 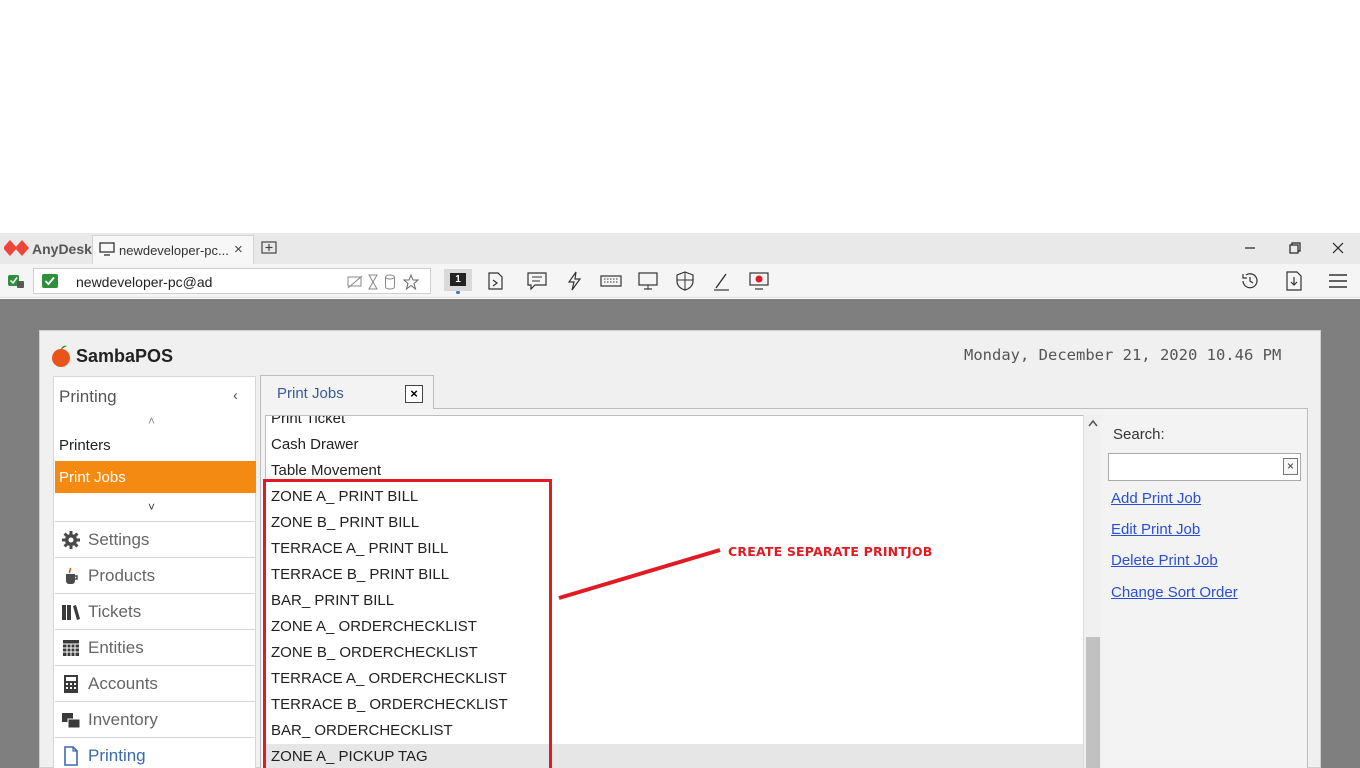 I want to click on list-item: Cash Drawer, so click(x=675, y=445).